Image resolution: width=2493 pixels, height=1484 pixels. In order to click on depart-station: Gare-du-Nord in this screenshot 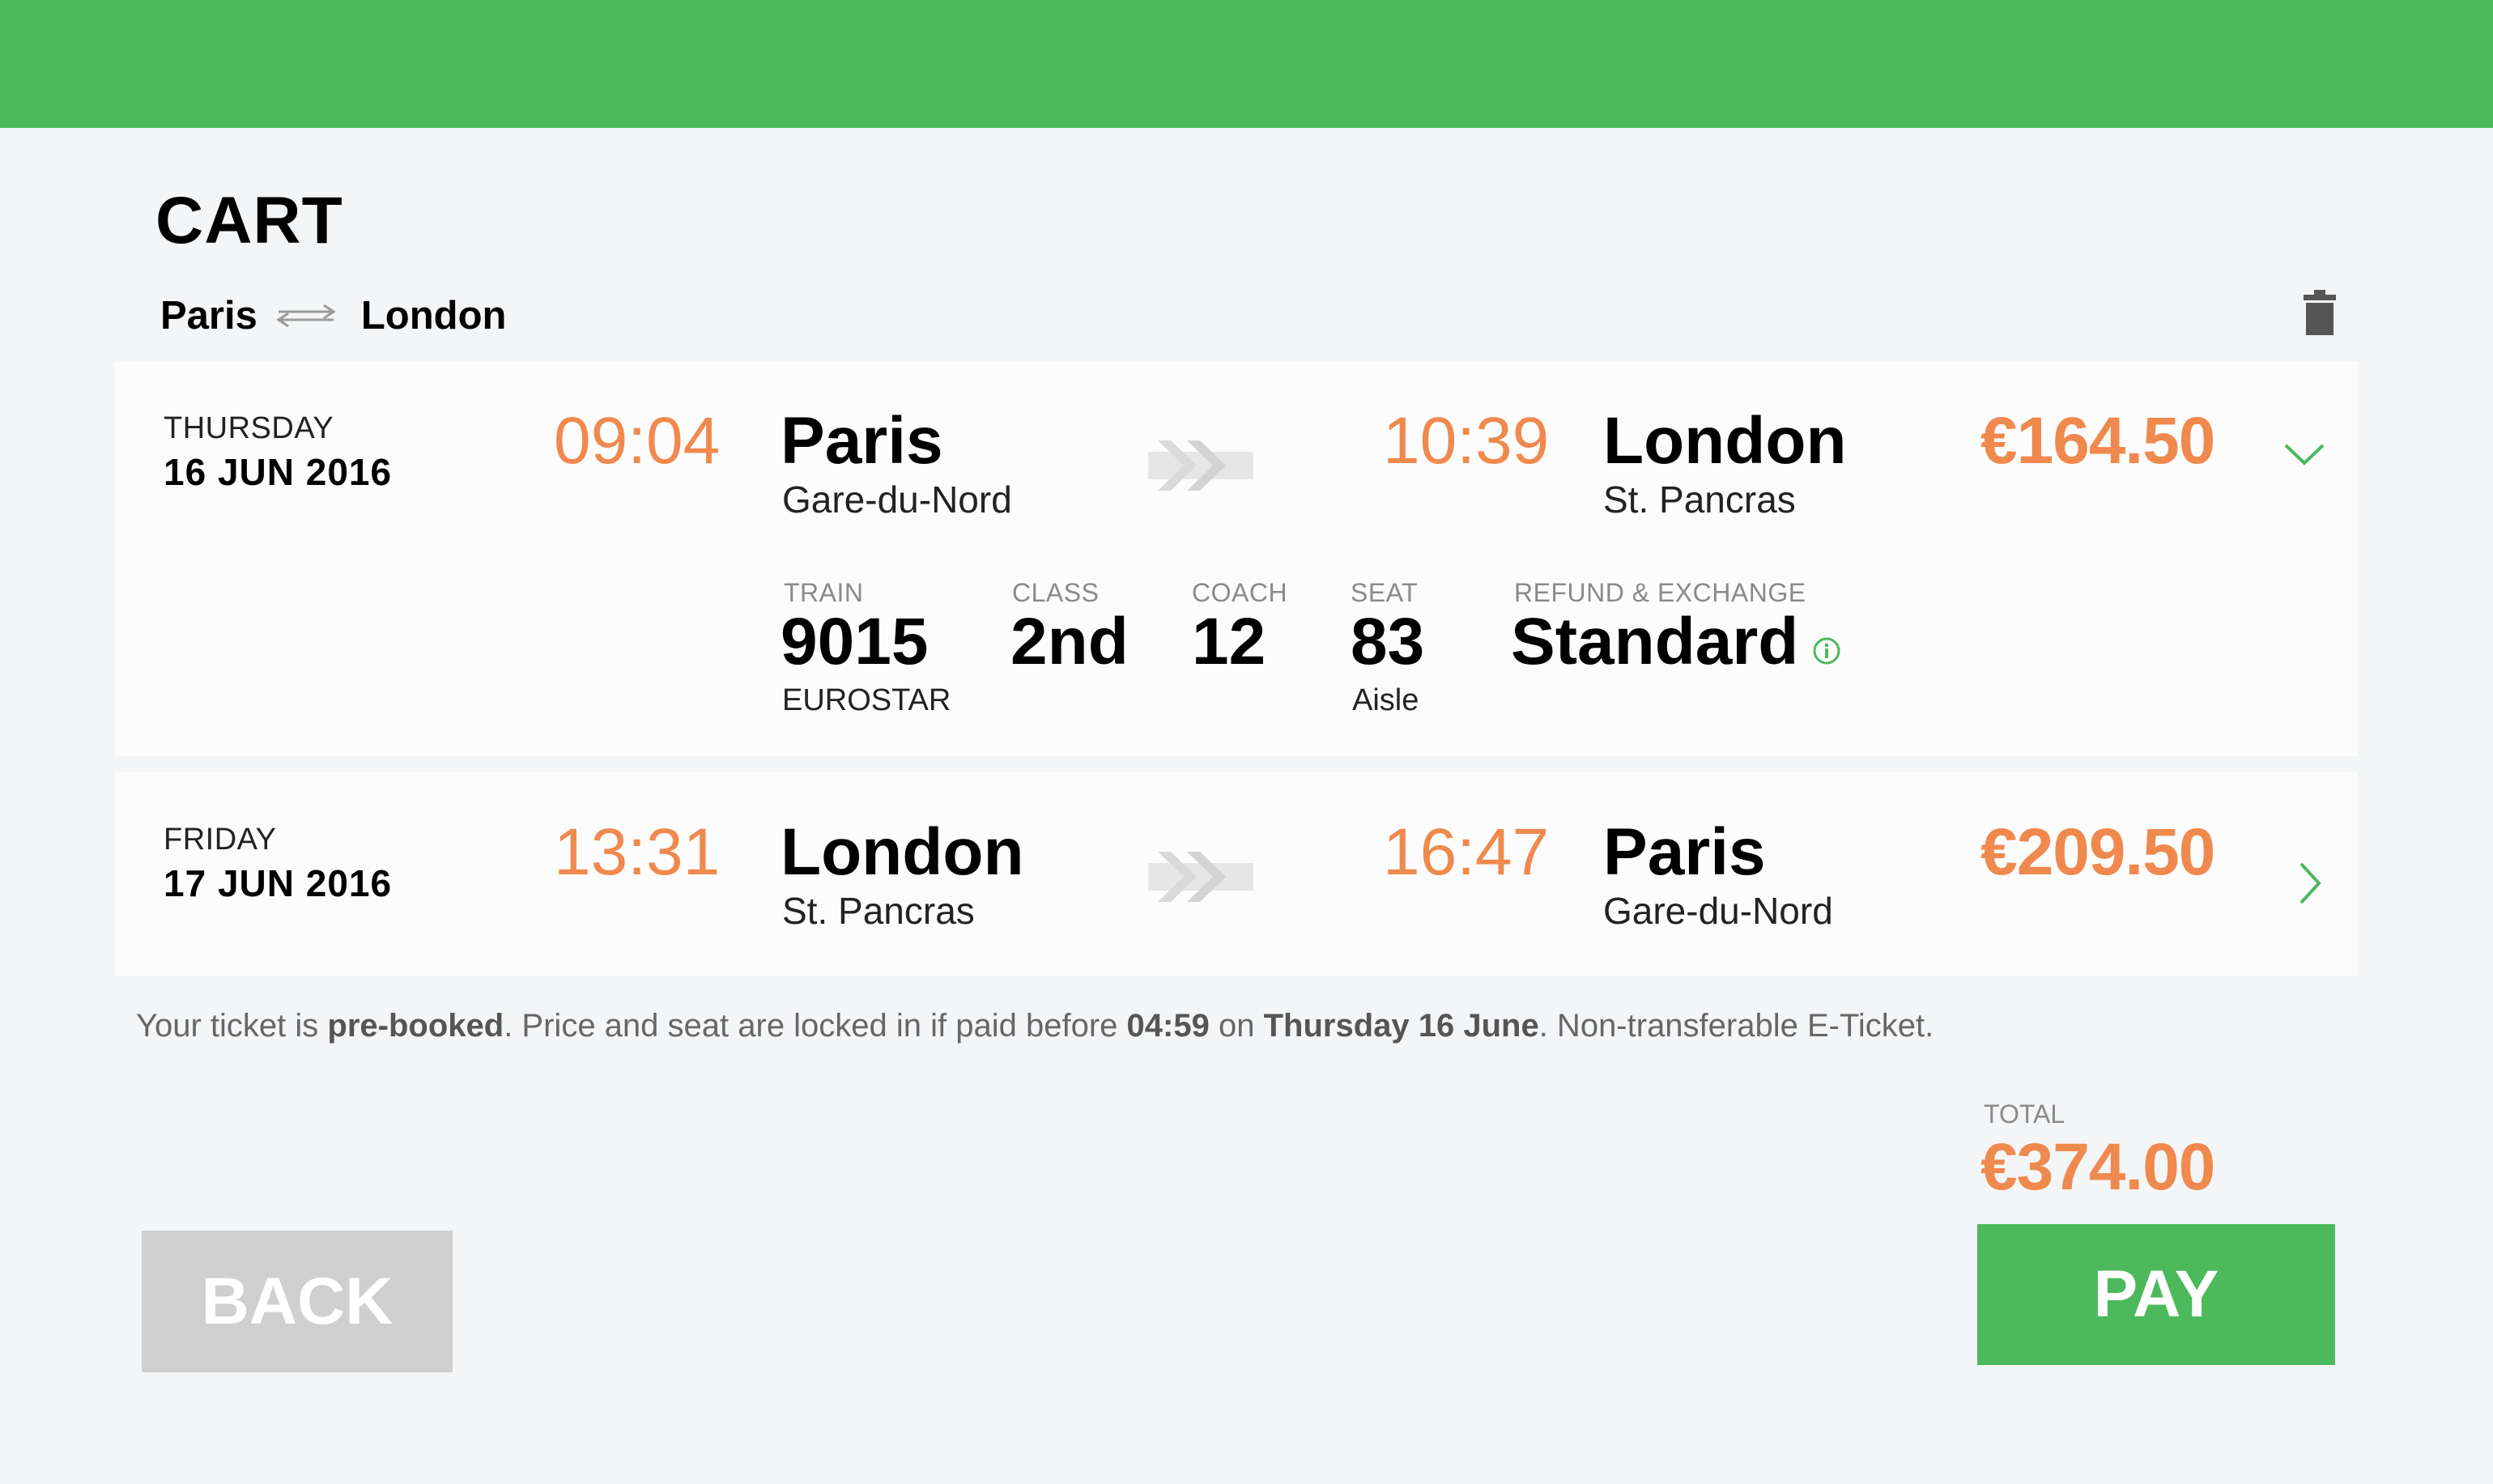, I will do `click(897, 499)`.